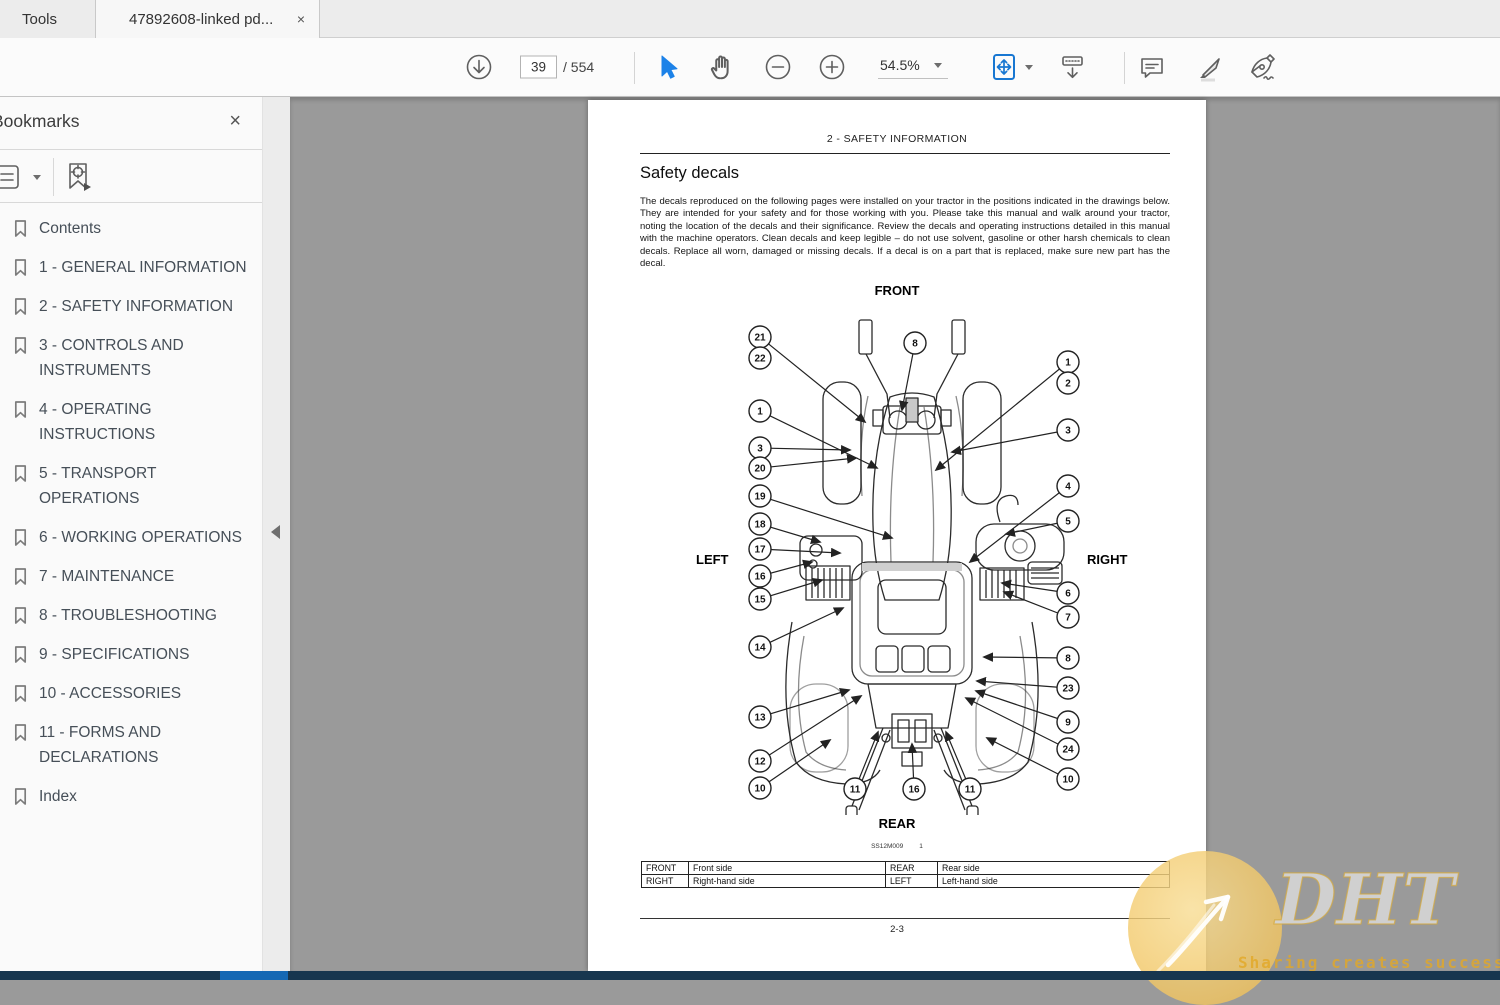 The width and height of the screenshot is (1500, 1005). I want to click on cursor-arrow-icon, so click(669, 67).